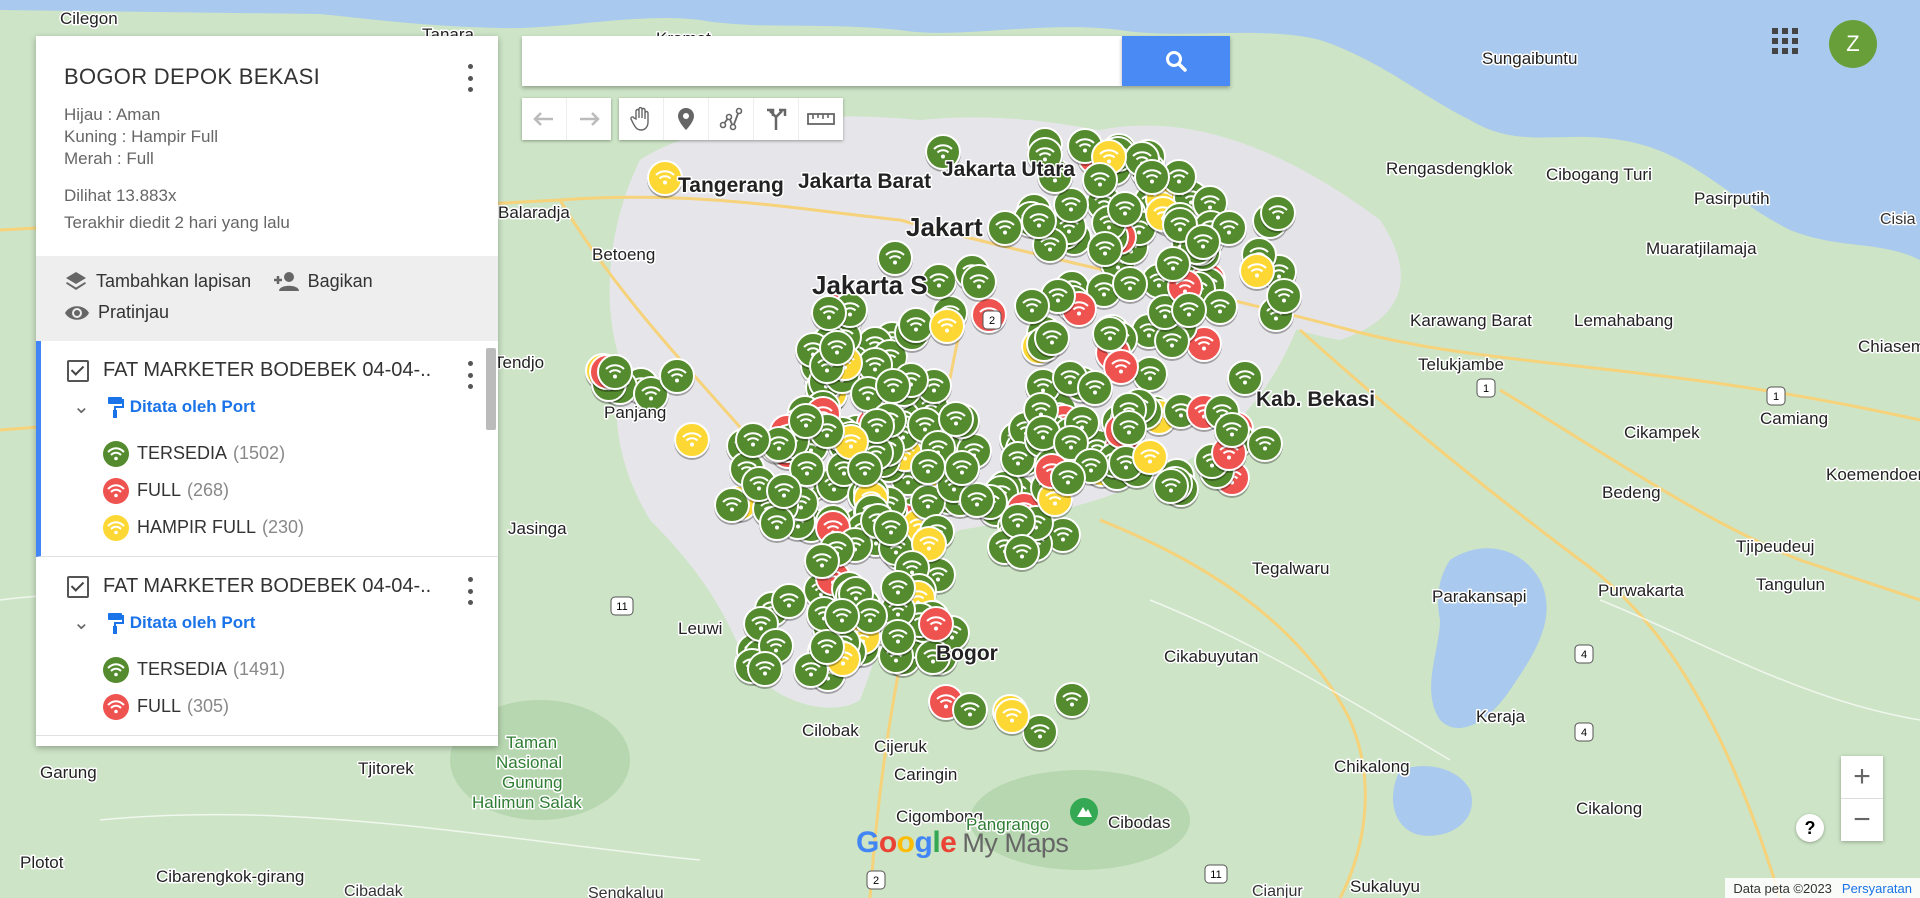  Describe the element at coordinates (323, 281) in the screenshot. I see `share-button: Bagikan` at that location.